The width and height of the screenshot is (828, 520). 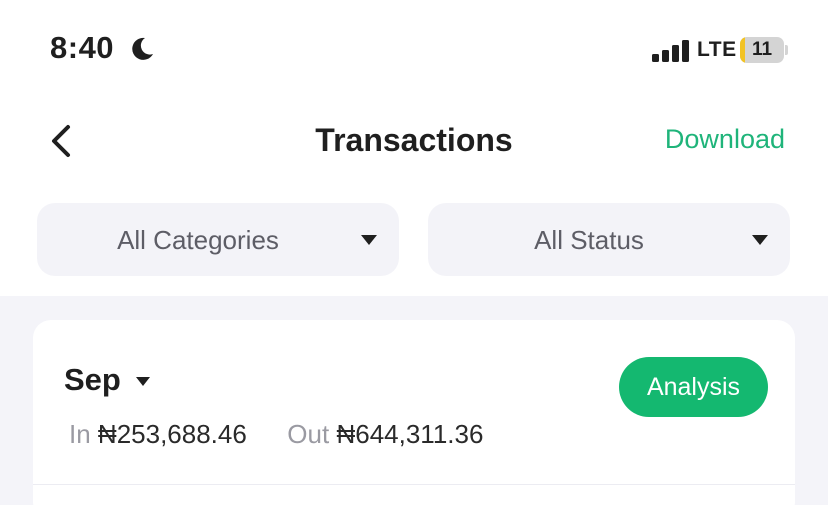 I want to click on download-button: Download, so click(x=725, y=139).